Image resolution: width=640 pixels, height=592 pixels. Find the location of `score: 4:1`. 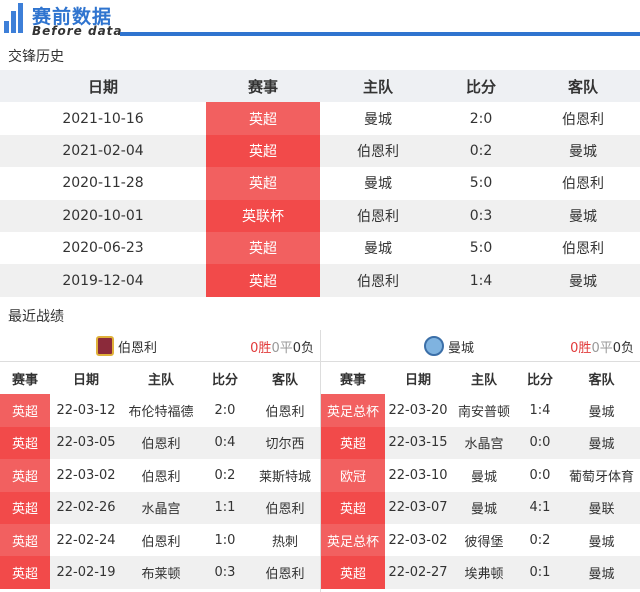

score: 4:1 is located at coordinates (540, 508).